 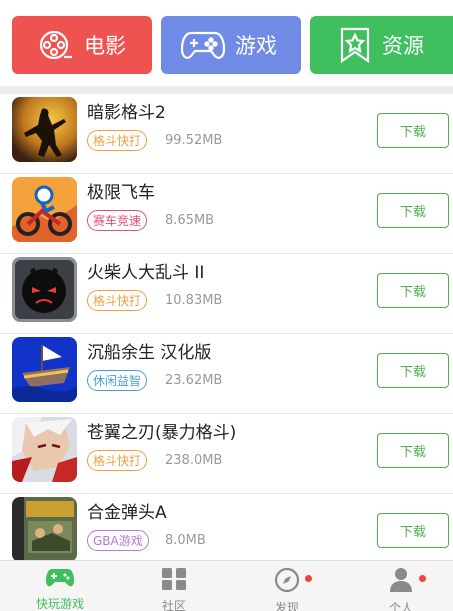 I want to click on category-resource-label: 资源, so click(x=403, y=46).